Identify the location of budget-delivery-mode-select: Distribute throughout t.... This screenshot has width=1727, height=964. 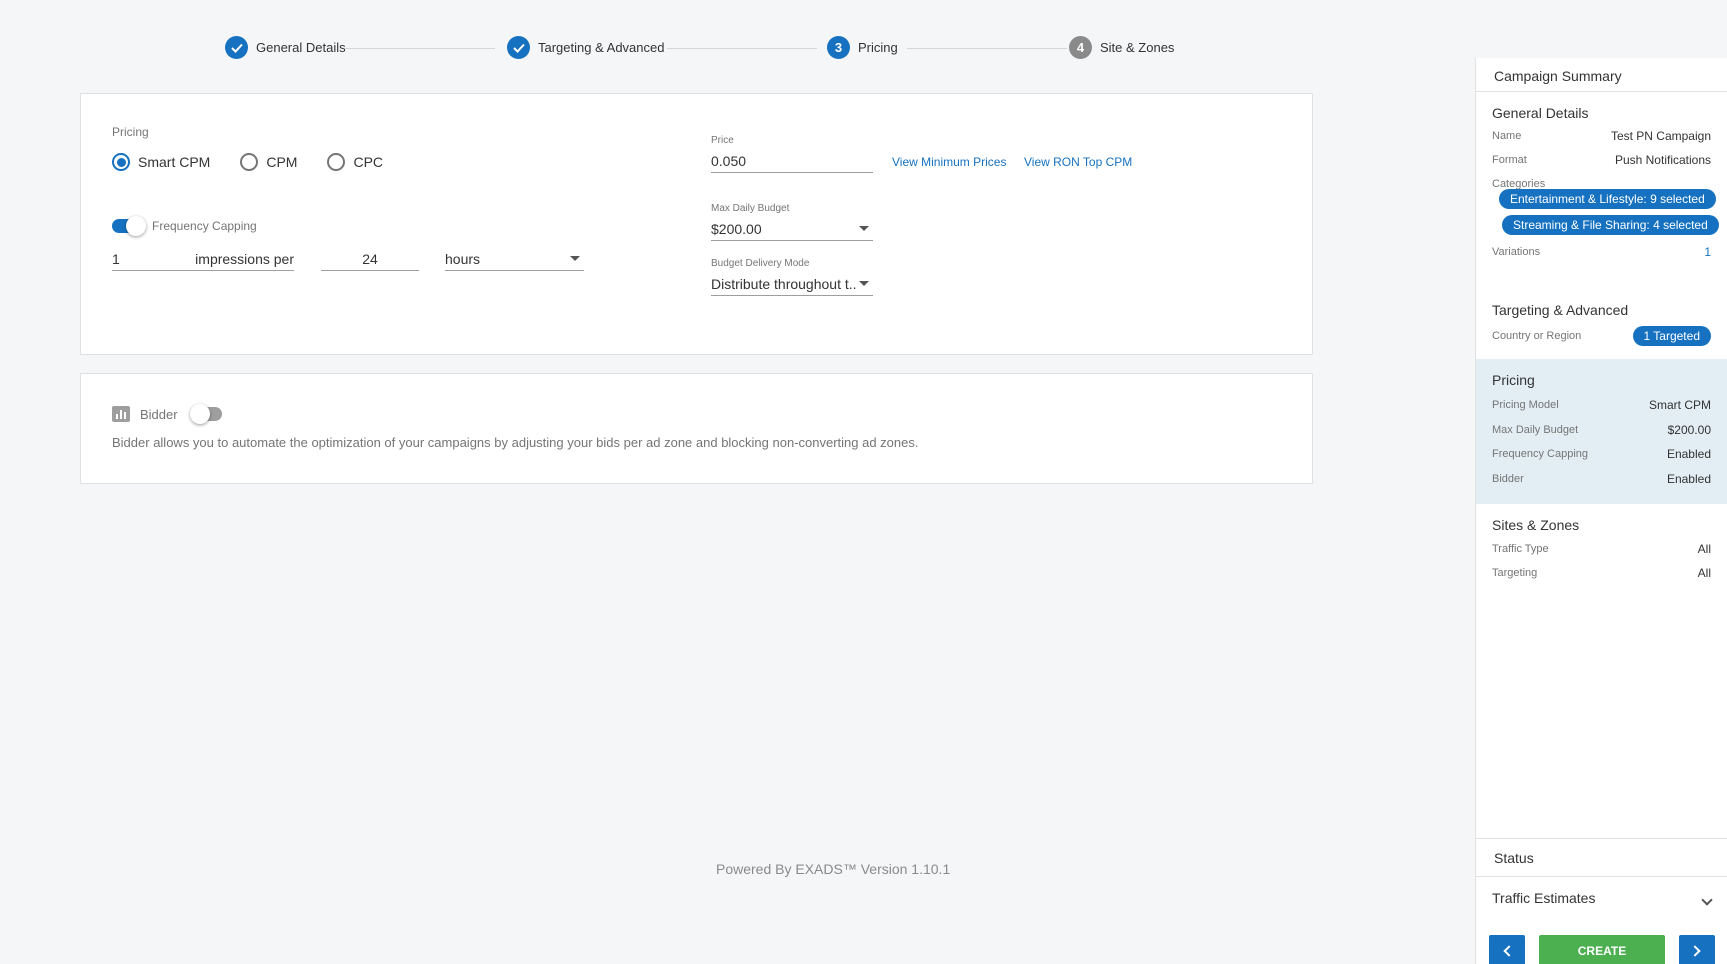
(792, 284).